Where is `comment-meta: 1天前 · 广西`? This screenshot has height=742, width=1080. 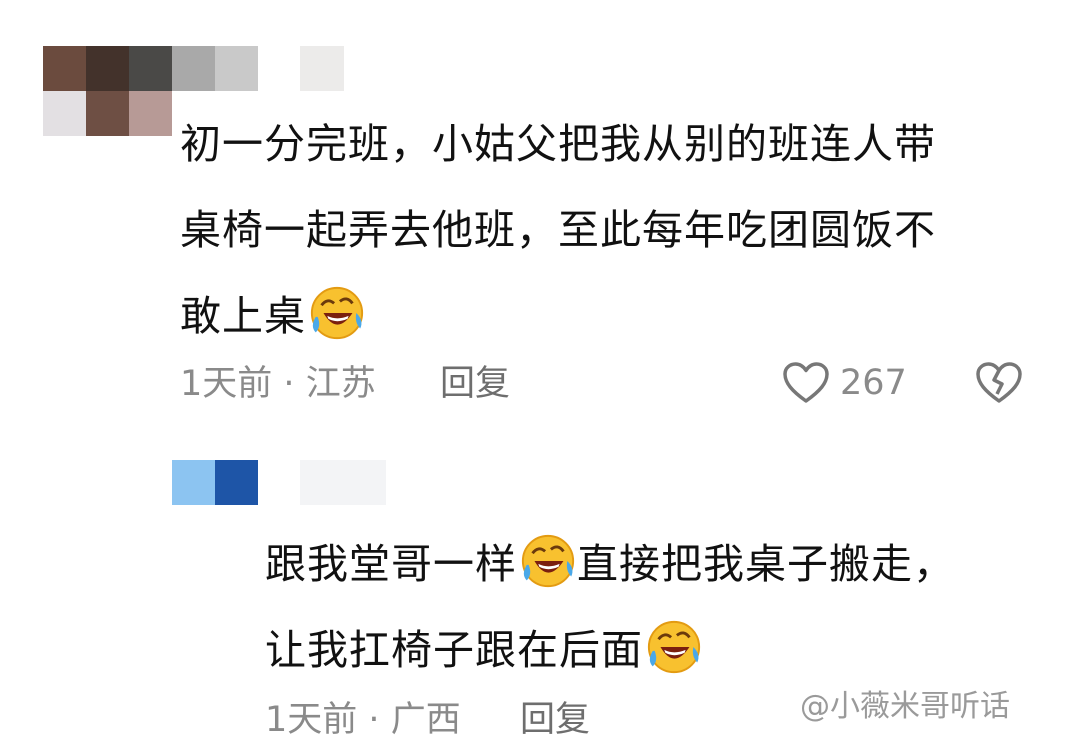 comment-meta: 1天前 · 广西 is located at coordinates (363, 720).